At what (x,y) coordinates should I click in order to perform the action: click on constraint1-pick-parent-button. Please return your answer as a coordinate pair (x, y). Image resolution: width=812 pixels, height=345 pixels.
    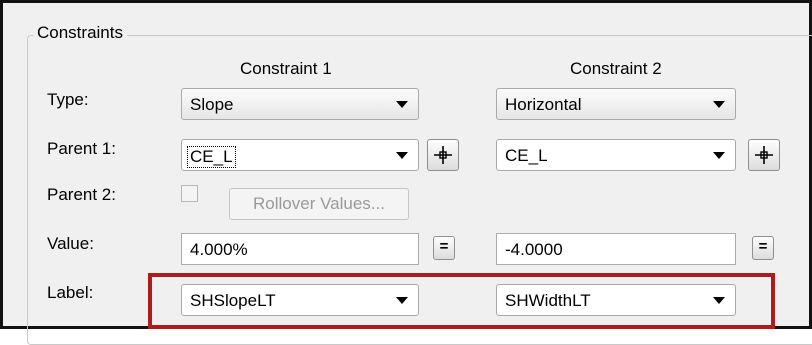
    Looking at the image, I should click on (443, 155).